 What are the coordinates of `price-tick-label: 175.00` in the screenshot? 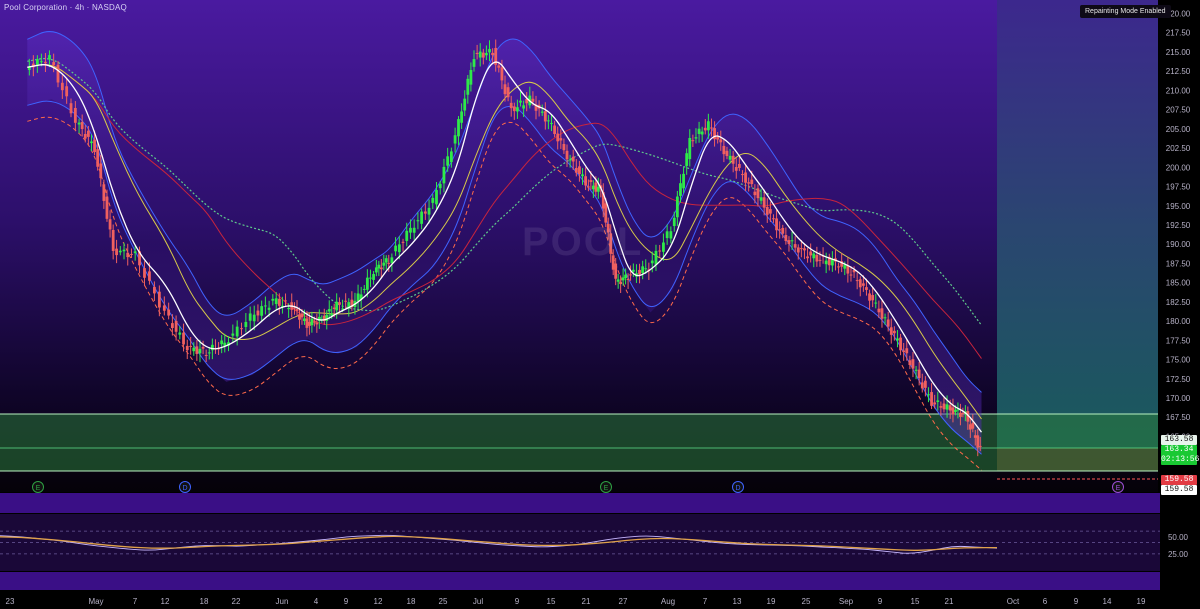 It's located at (1178, 360).